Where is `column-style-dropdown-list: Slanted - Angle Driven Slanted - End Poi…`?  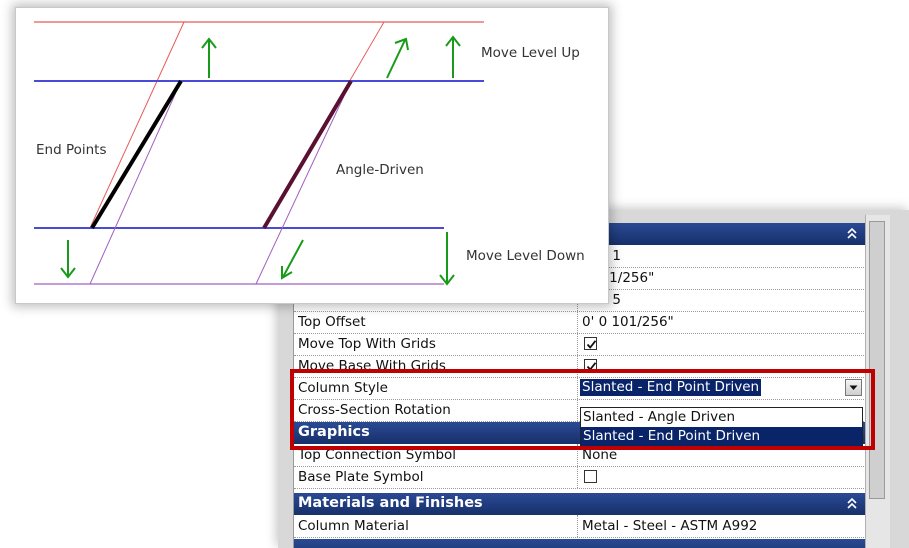
column-style-dropdown-list: Slanted - Angle Driven Slanted - End Poi… is located at coordinates (721, 427).